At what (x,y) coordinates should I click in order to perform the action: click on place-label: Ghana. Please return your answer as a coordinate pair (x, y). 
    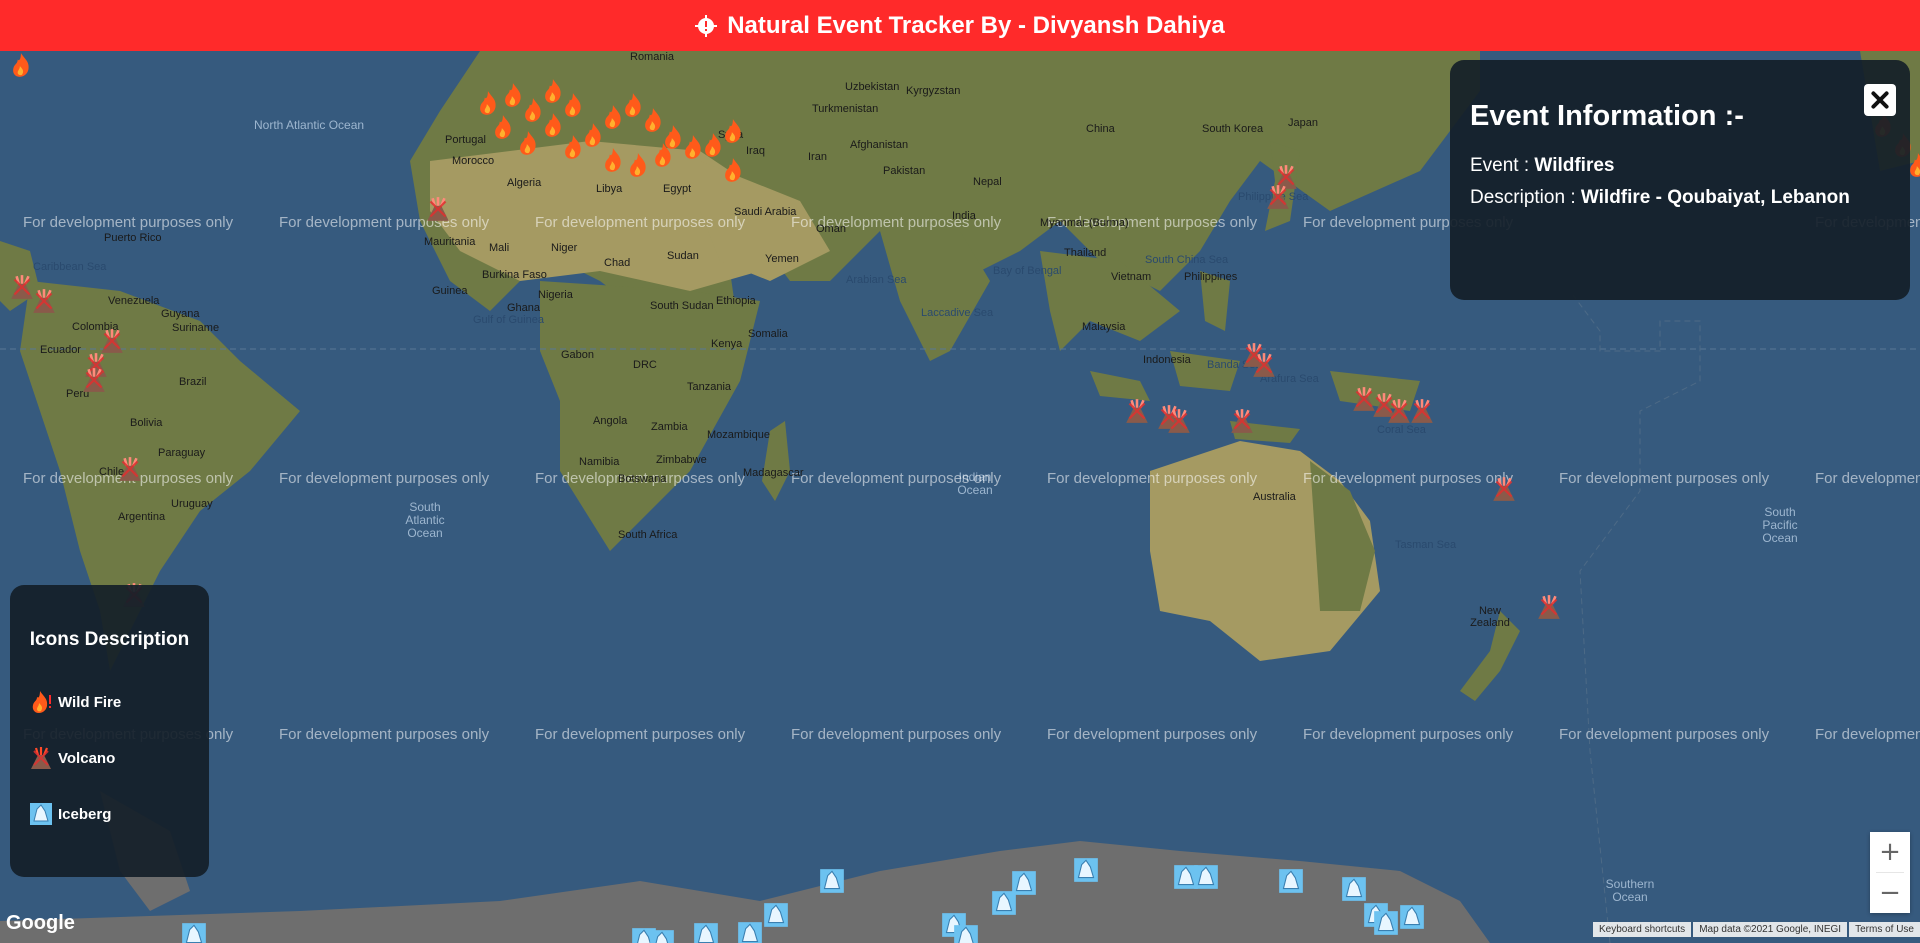
    Looking at the image, I should click on (524, 308).